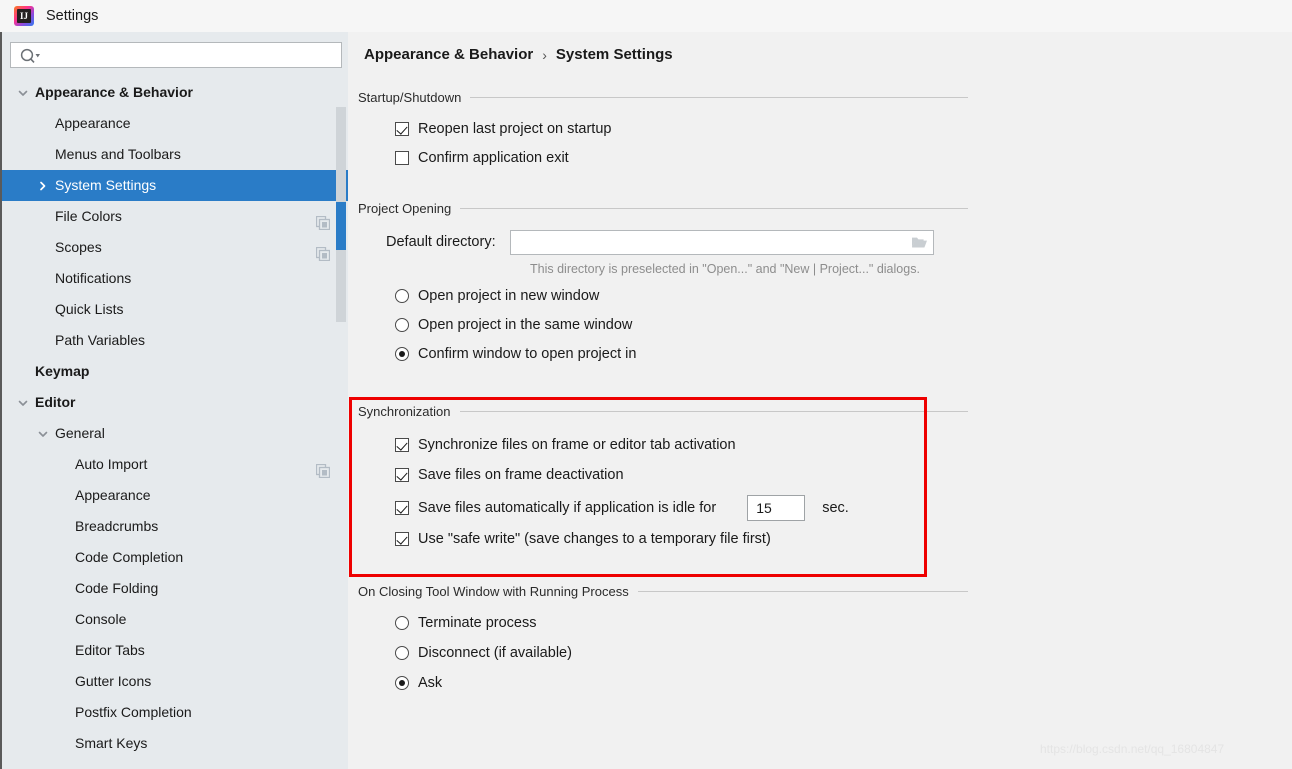  Describe the element at coordinates (175, 712) in the screenshot. I see `sidebar-item-postfix-completion: Postfix Completion` at that location.